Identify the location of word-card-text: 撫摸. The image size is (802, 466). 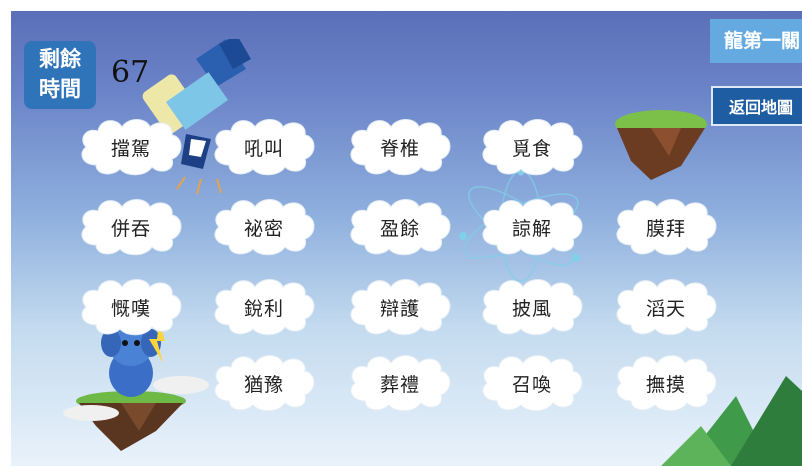
(665, 384).